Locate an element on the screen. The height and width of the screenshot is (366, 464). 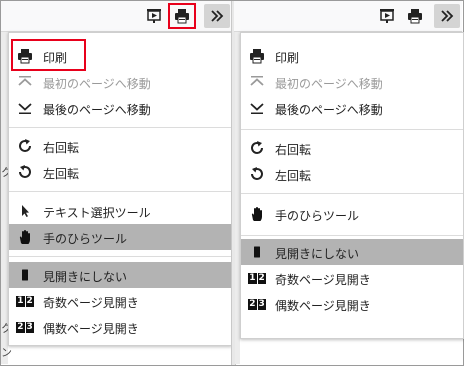
page-text: ン is located at coordinates (6, 352).